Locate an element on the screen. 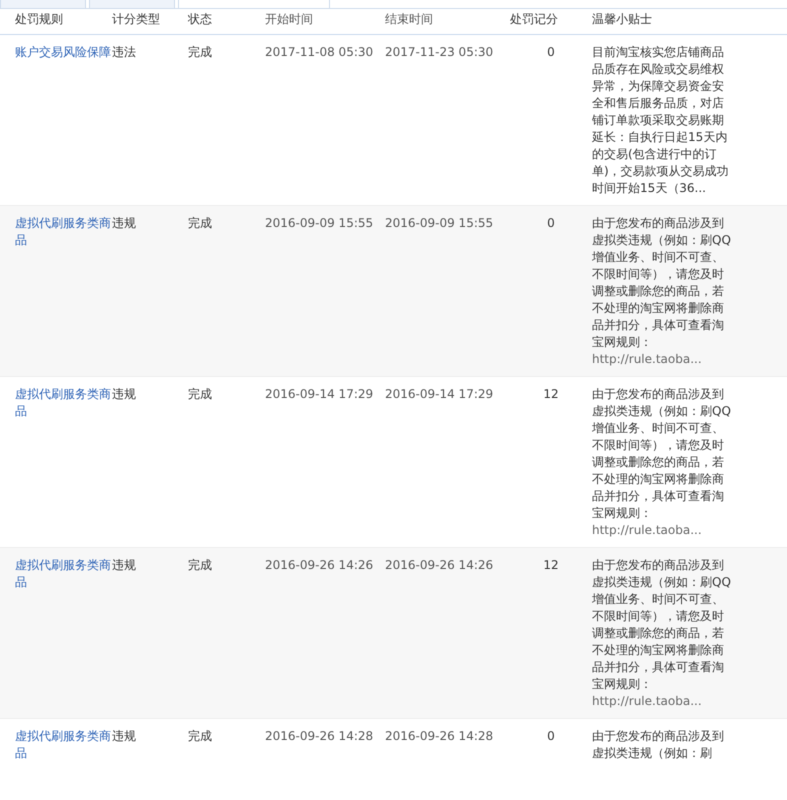 This screenshot has height=800, width=787. column-header: 状态 is located at coordinates (200, 19).